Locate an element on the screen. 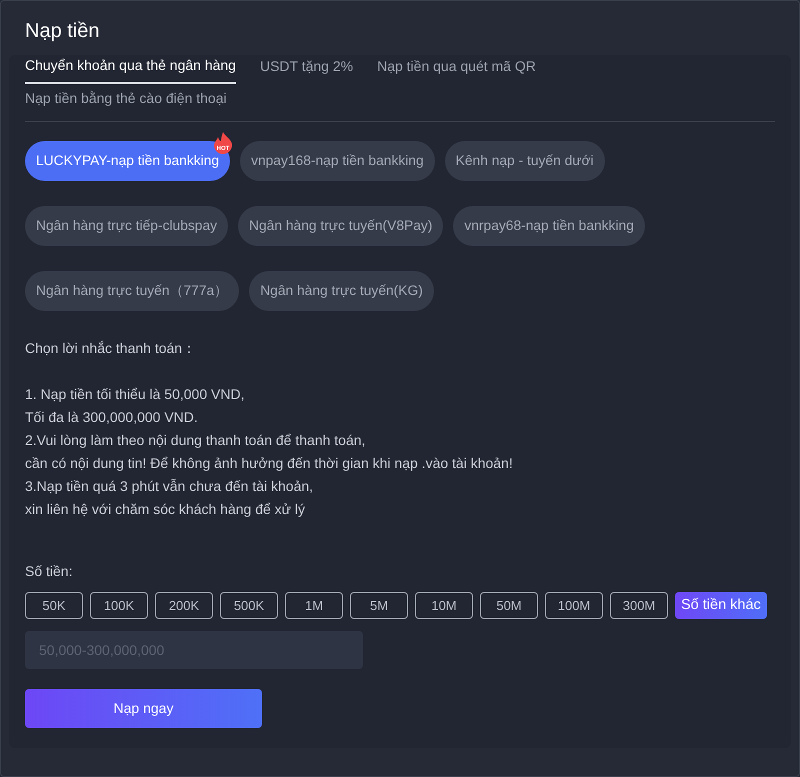 This screenshot has width=800, height=777. notice-line: 3.Nạp tiền quá 3 phút vẫn chưa đến tài khoản, is located at coordinates (169, 486).